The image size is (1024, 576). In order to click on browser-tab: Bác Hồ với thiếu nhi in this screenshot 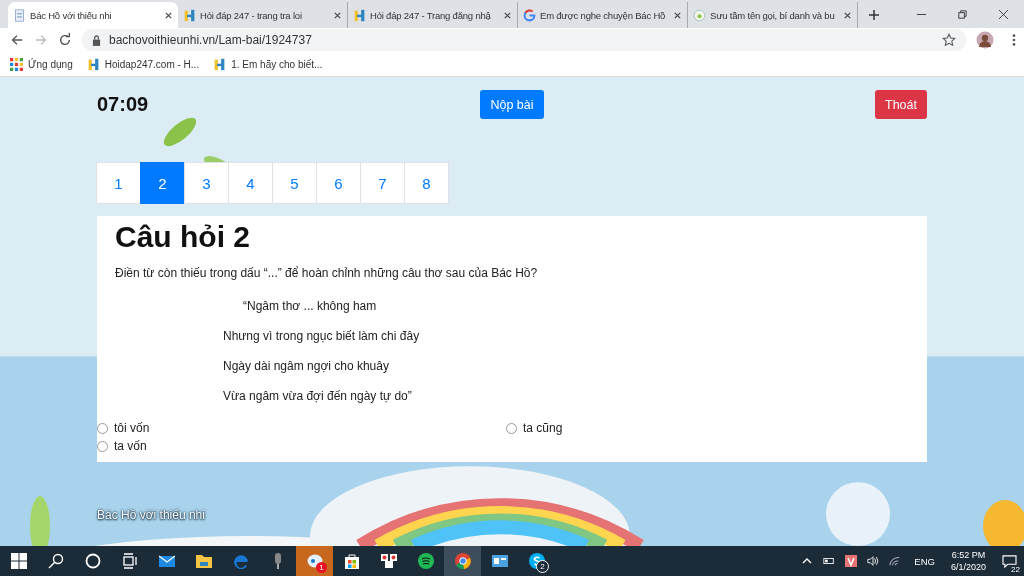, I will do `click(93, 15)`.